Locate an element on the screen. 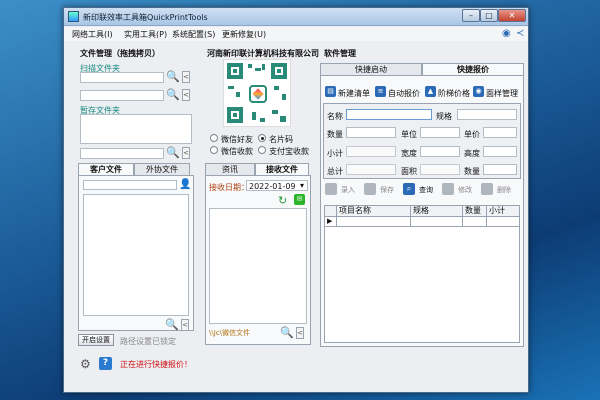 The height and width of the screenshot is (400, 600). menu-utility-tools: 实用工具(P) is located at coordinates (145, 34).